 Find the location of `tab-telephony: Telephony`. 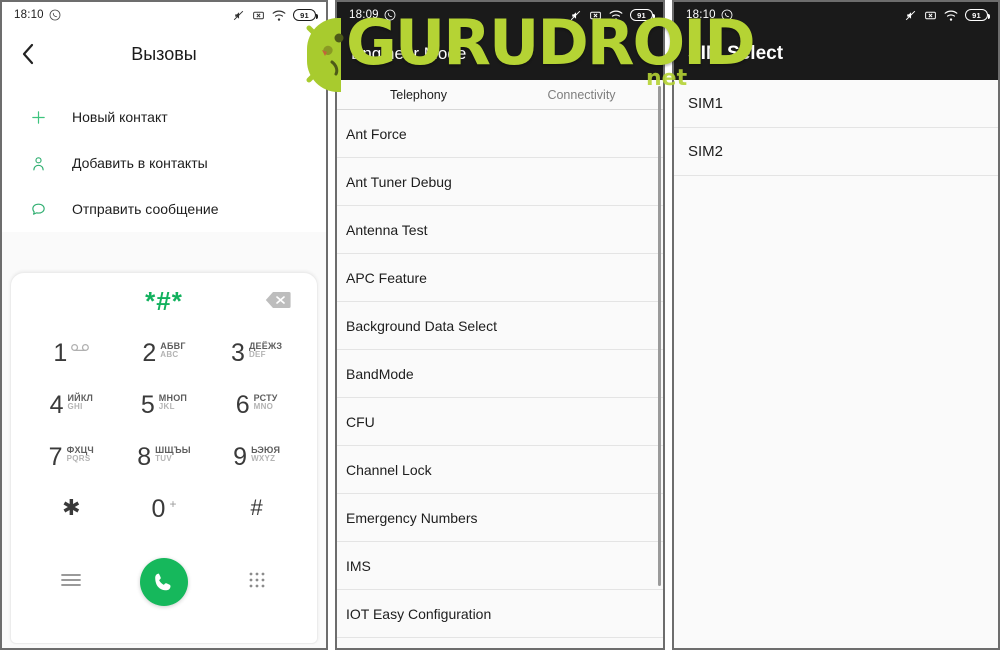

tab-telephony: Telephony is located at coordinates (418, 95).